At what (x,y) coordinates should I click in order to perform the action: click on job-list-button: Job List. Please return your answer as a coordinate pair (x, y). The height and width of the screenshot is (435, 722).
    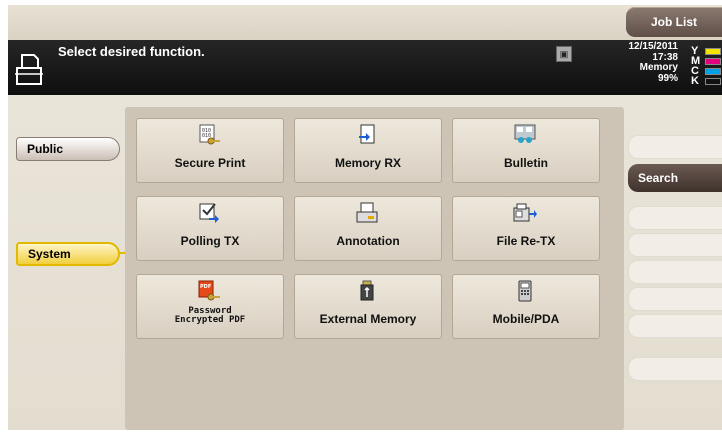
    Looking at the image, I should click on (674, 22).